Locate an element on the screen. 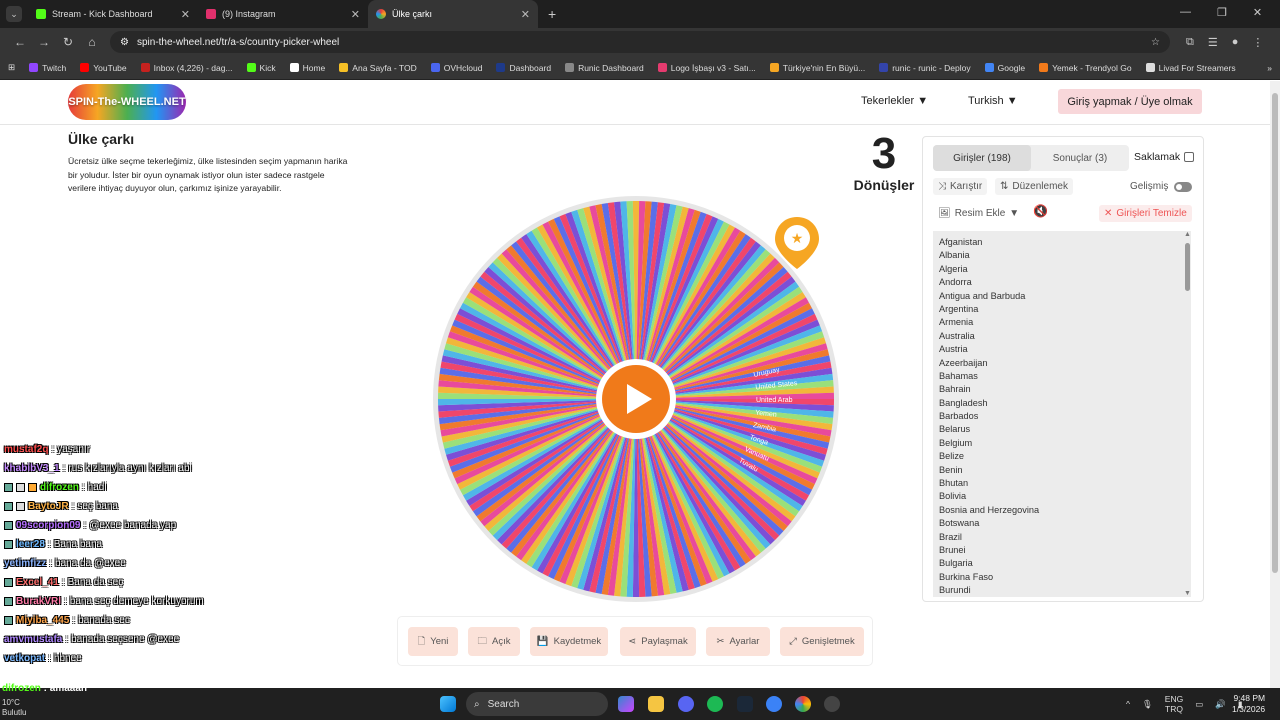 Image resolution: width=1280 pixels, height=720 pixels. more-bookmarks-icon: » is located at coordinates (1269, 68).